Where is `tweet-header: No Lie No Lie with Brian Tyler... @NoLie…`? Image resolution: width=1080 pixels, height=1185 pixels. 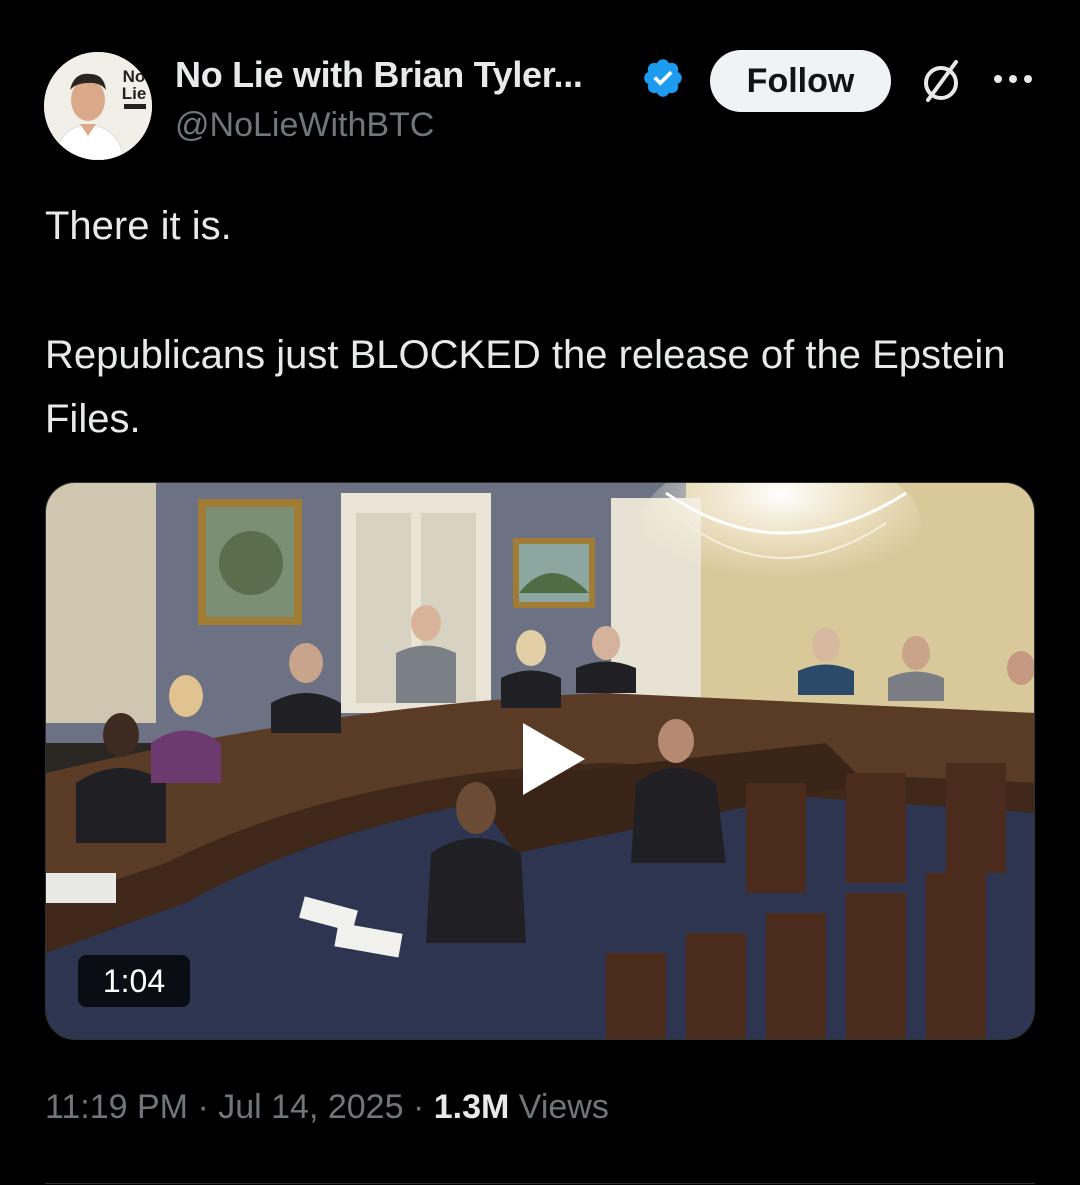 tweet-header: No Lie No Lie with Brian Tyler... @NoLie… is located at coordinates (544, 105).